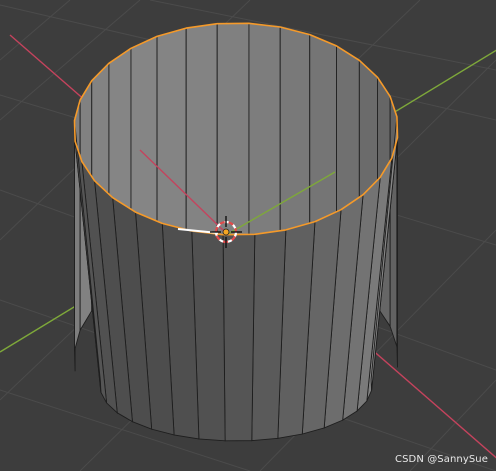 The image size is (496, 471). What do you see at coordinates (226, 232) in the screenshot?
I see `origin-dot` at bounding box center [226, 232].